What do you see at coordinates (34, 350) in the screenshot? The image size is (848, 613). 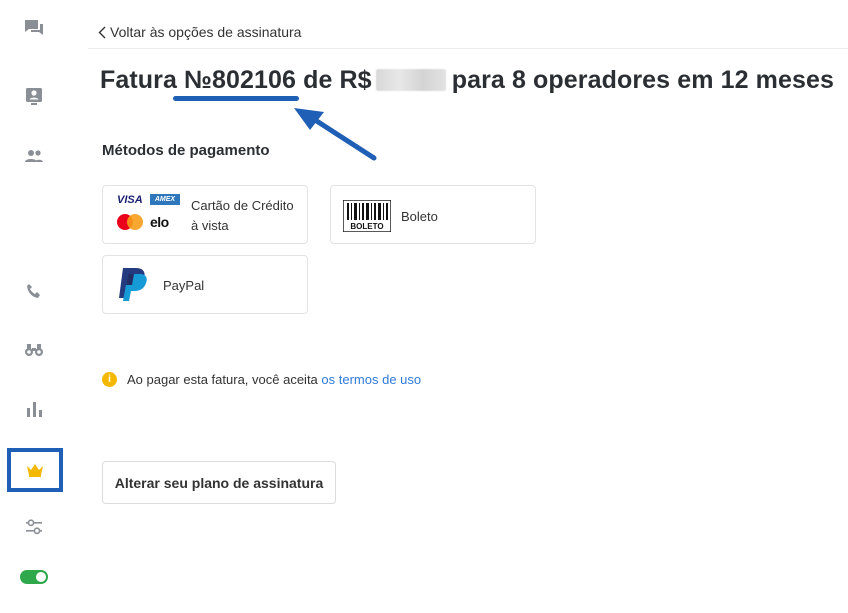 I see `binoculars-icon` at bounding box center [34, 350].